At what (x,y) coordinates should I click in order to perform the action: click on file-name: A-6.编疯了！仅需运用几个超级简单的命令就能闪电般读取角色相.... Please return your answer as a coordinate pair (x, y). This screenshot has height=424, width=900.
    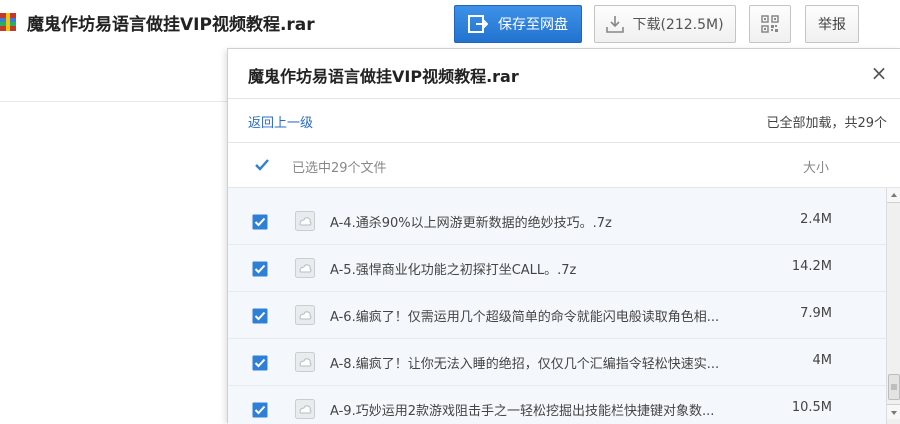
    Looking at the image, I should click on (524, 315).